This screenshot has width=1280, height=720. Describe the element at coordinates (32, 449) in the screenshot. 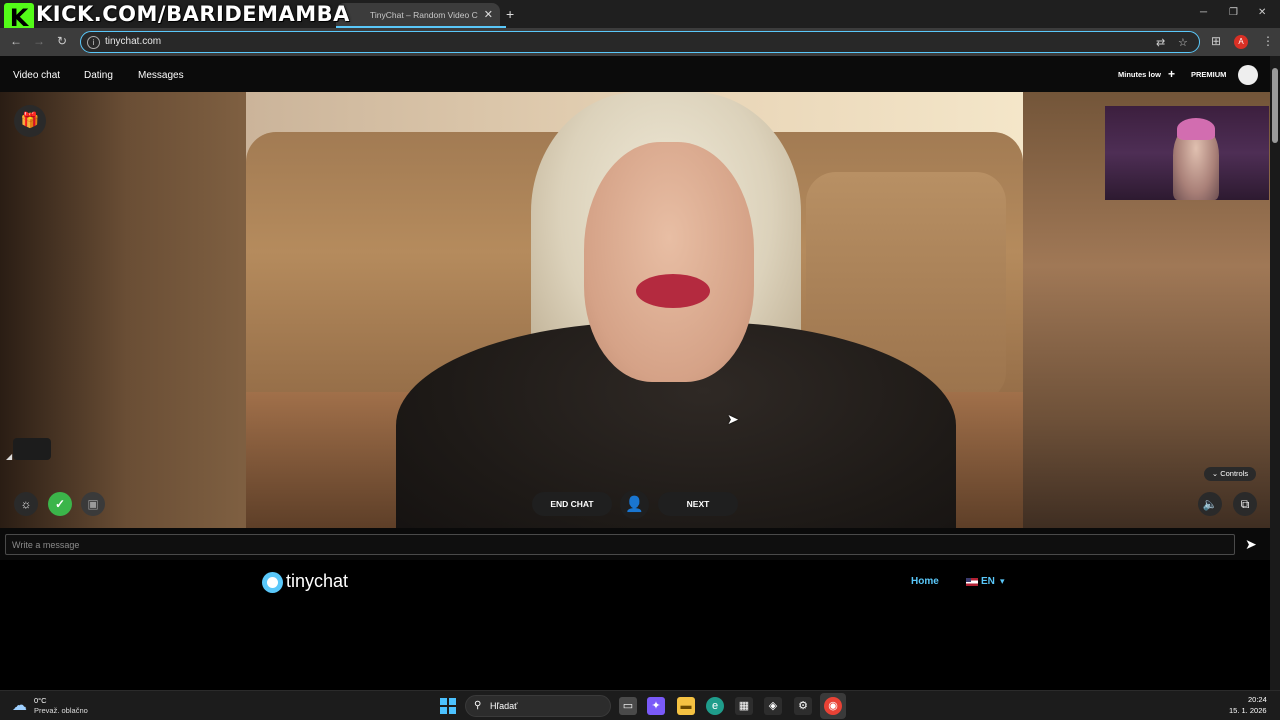

I see `overlay-box` at that location.